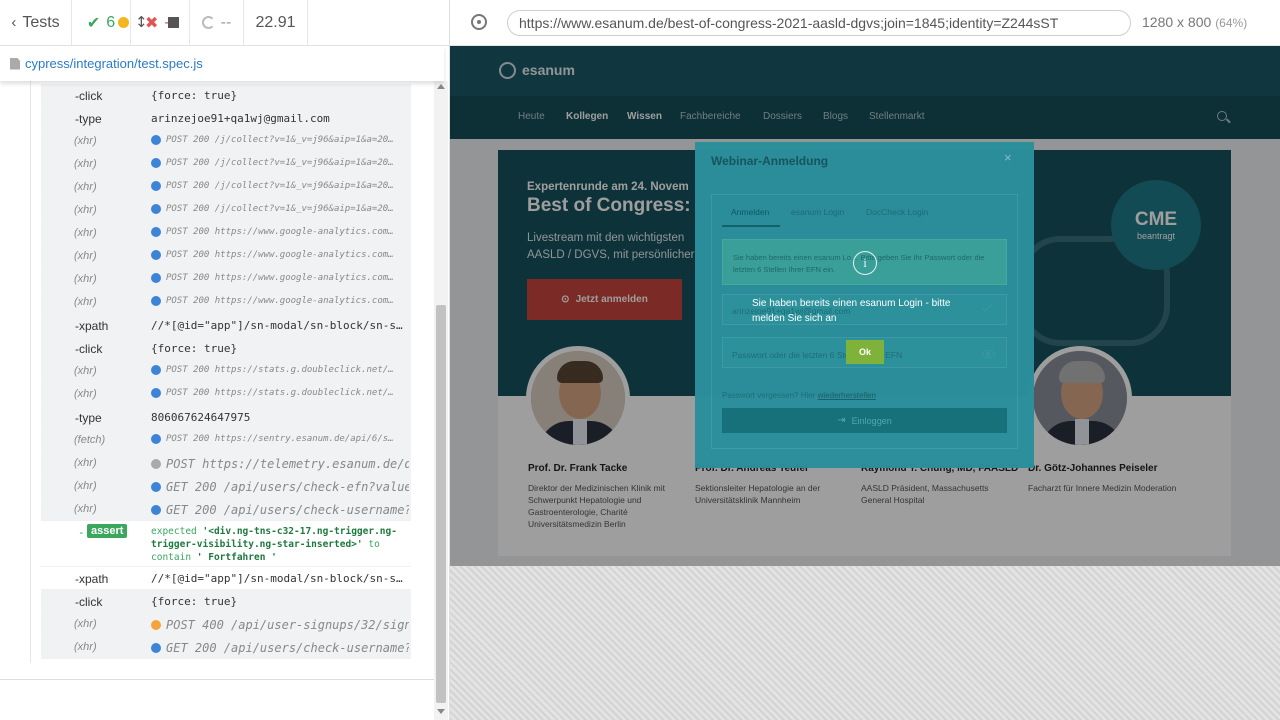  I want to click on command-row: 8-click{force: true}, so click(226, 95).